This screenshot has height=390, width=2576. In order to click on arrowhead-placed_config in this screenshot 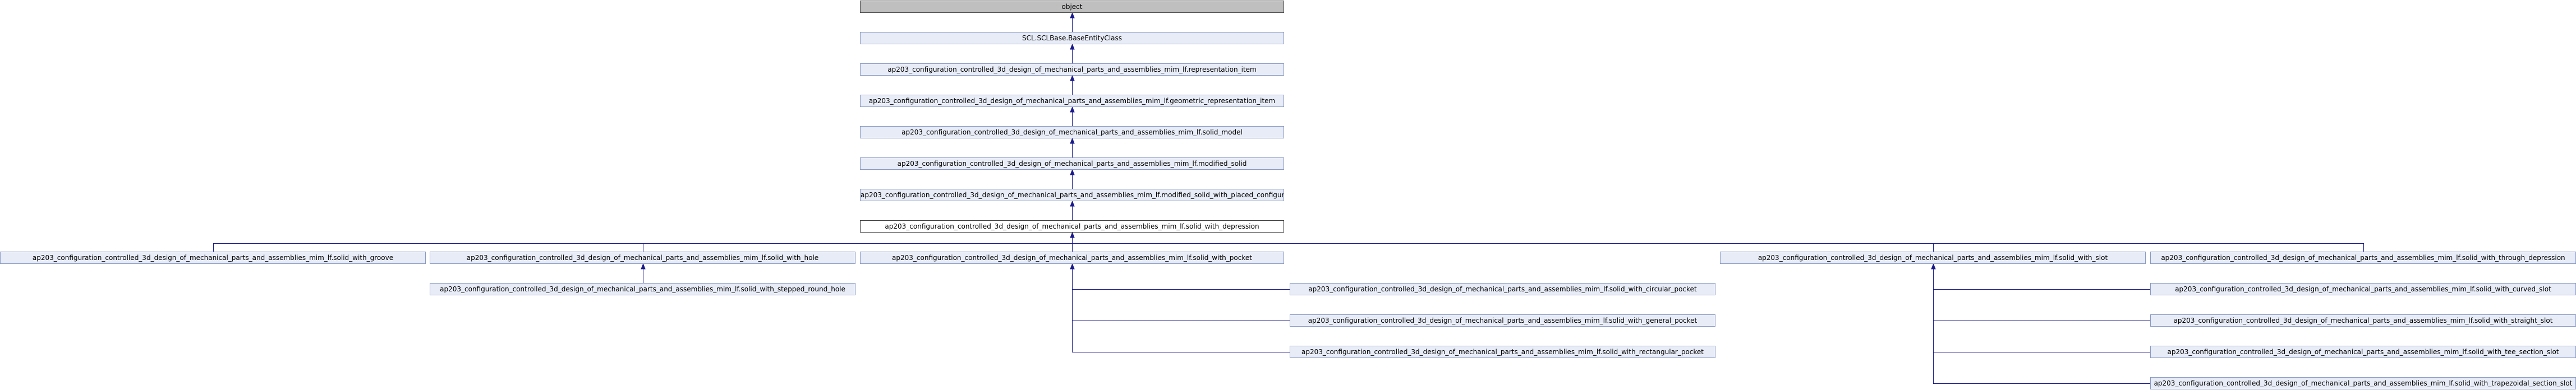, I will do `click(1072, 203)`.